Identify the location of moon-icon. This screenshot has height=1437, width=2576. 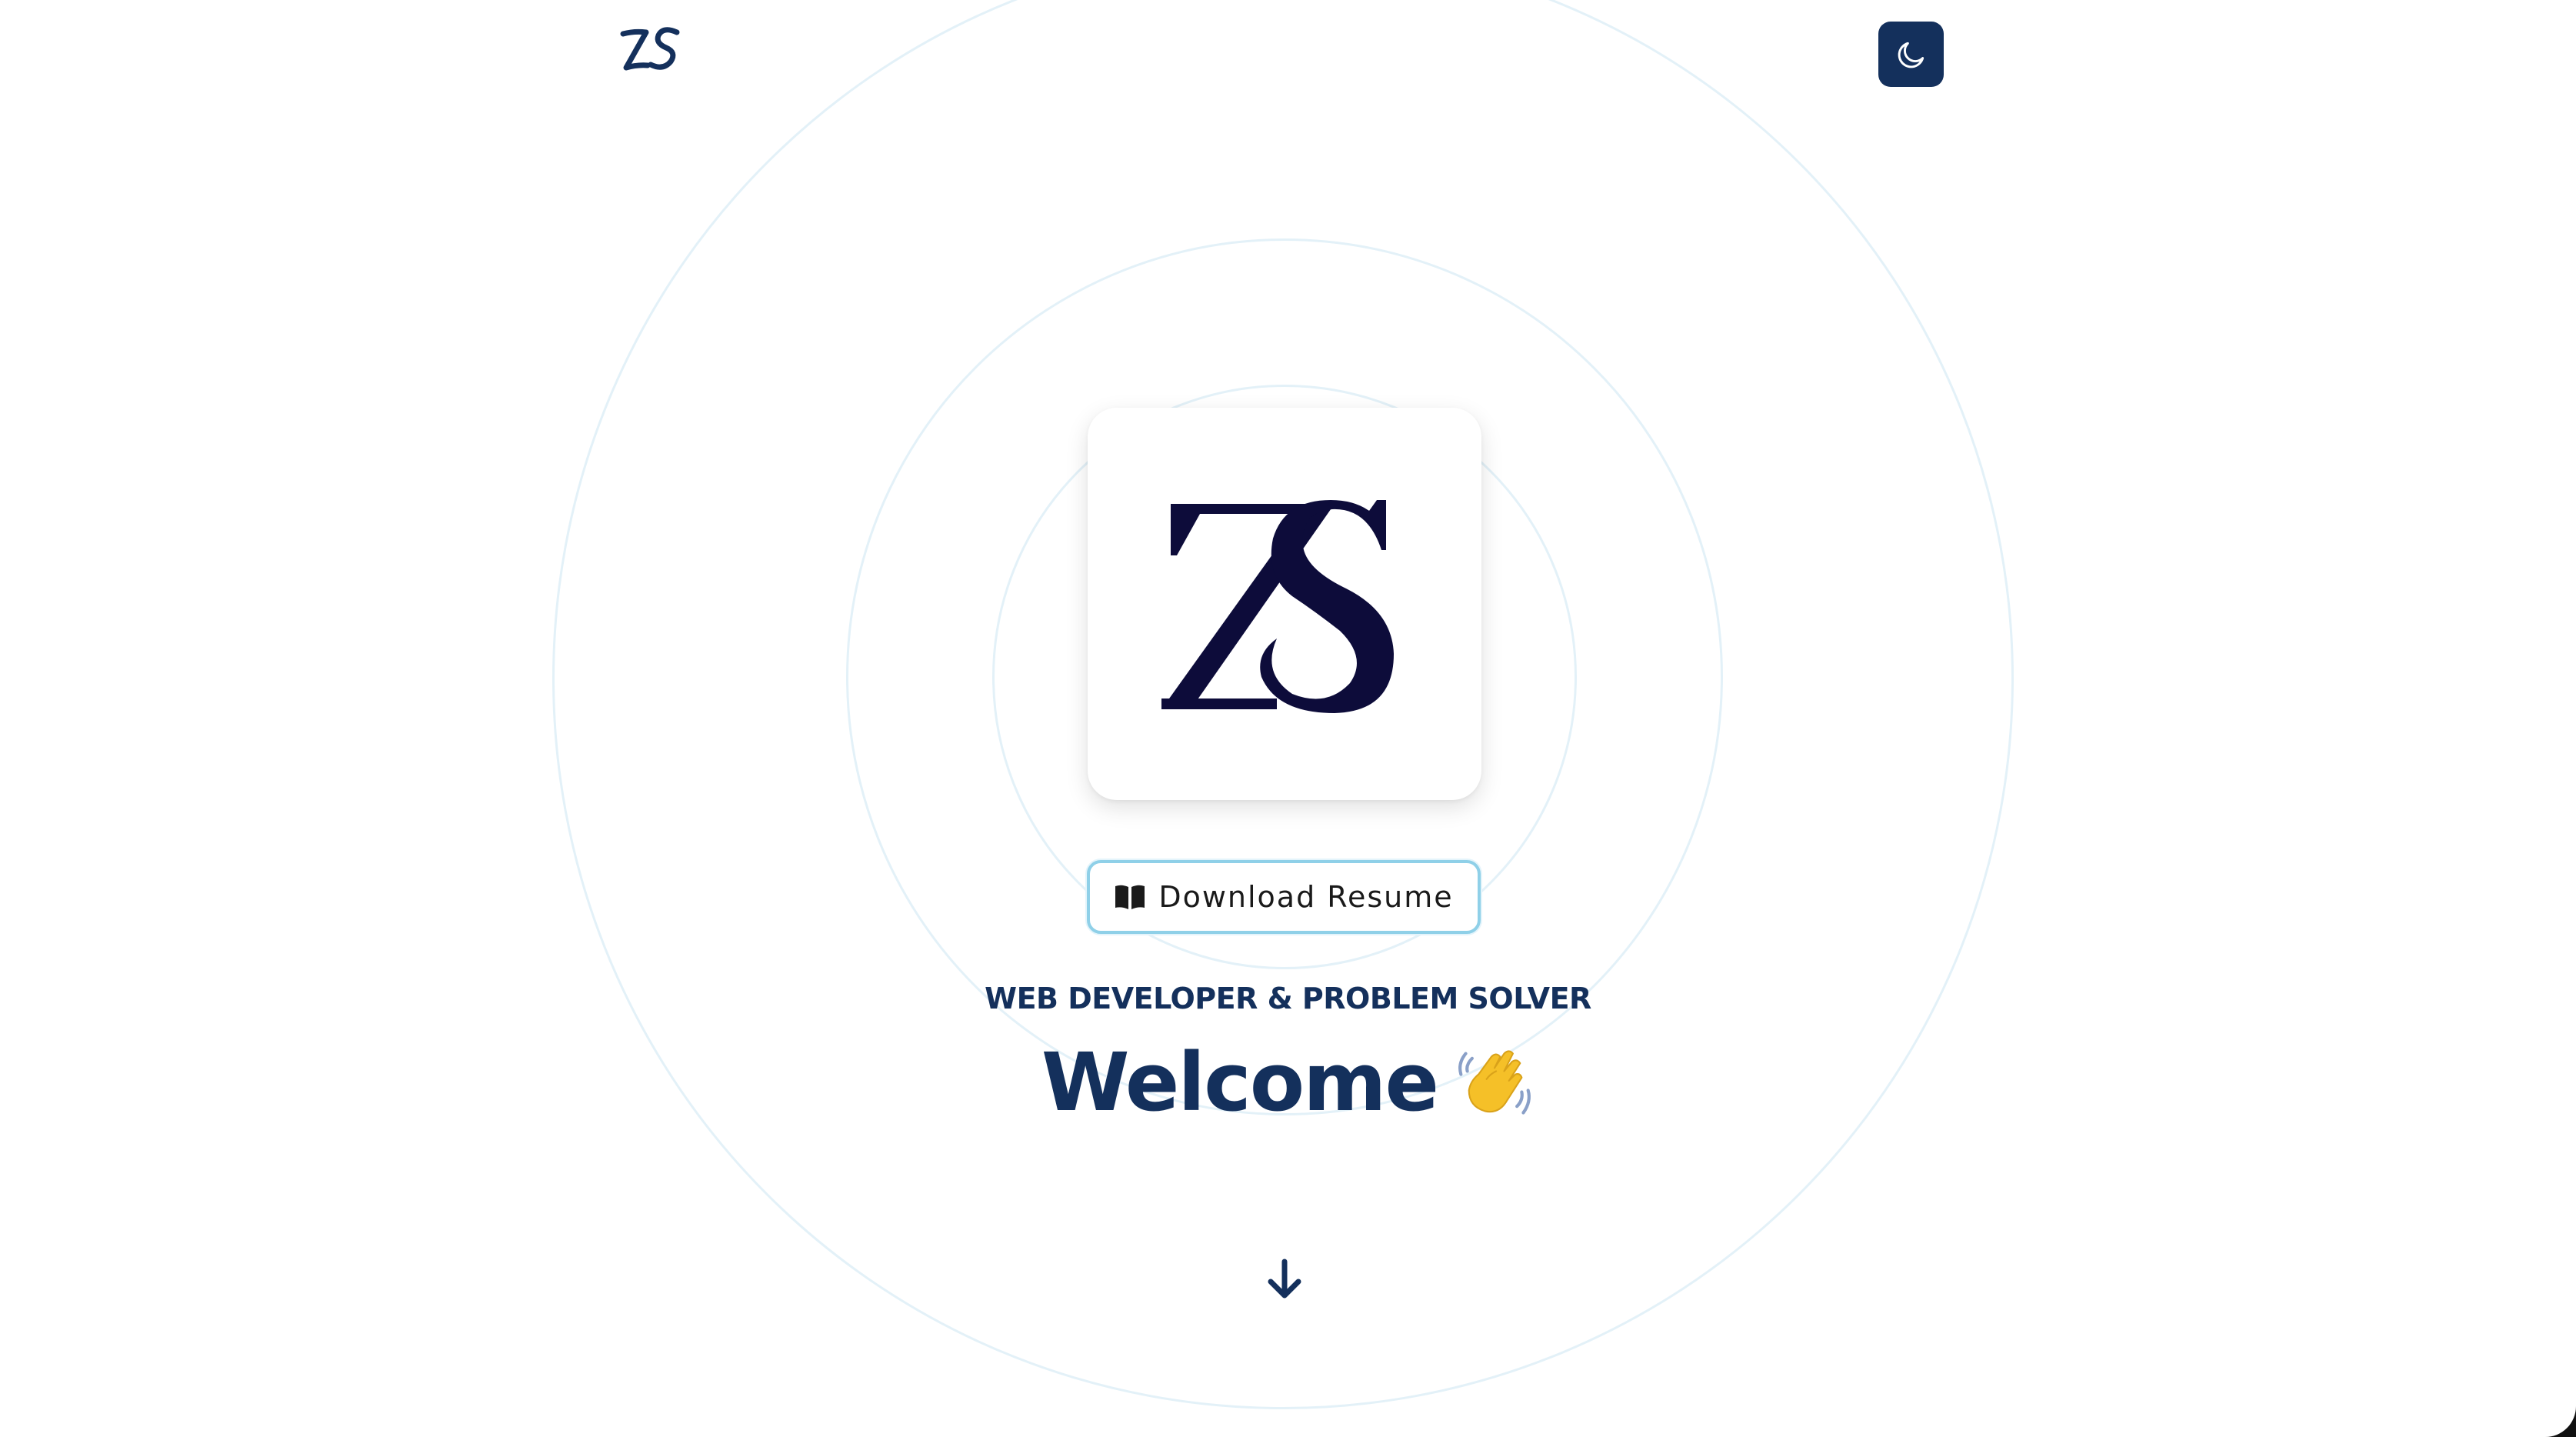
(1911, 55).